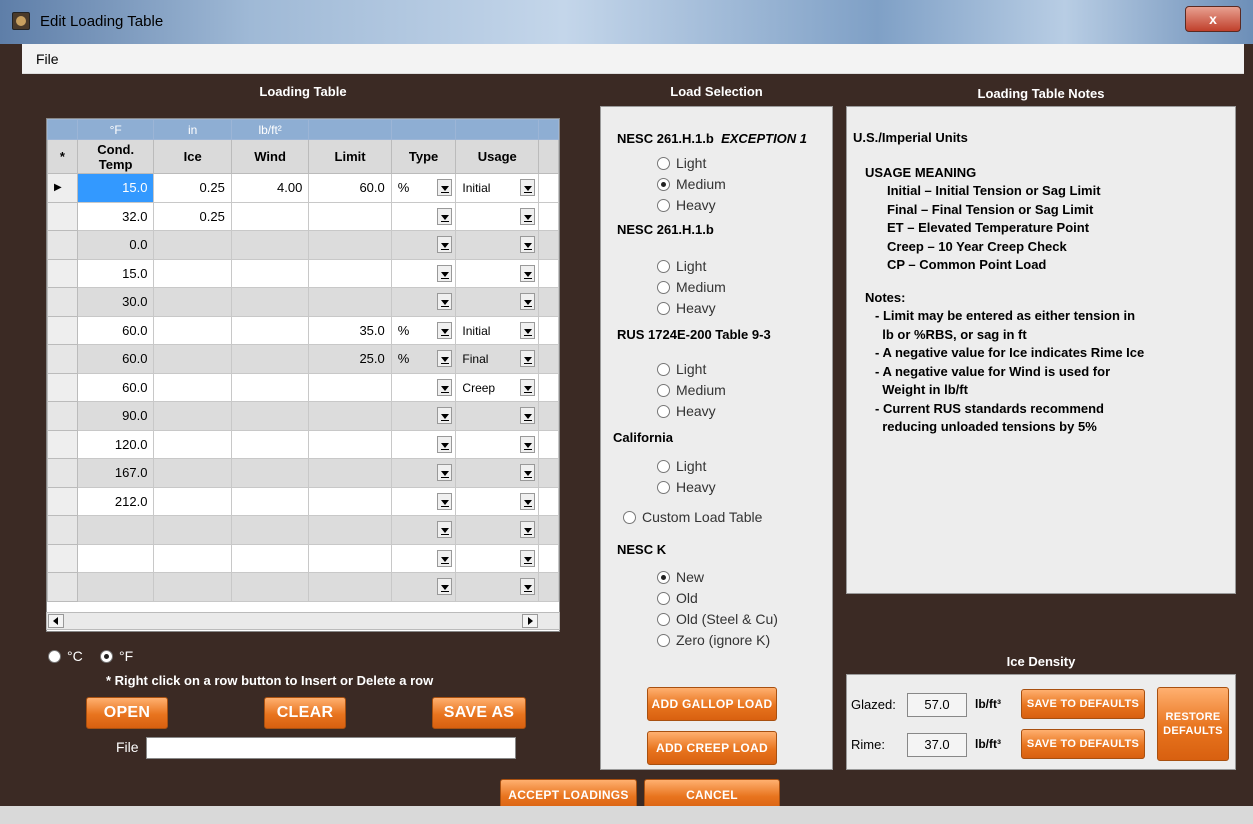 Image resolution: width=1253 pixels, height=824 pixels. What do you see at coordinates (350, 188) in the screenshot?
I see `limit-cell: 60.0` at bounding box center [350, 188].